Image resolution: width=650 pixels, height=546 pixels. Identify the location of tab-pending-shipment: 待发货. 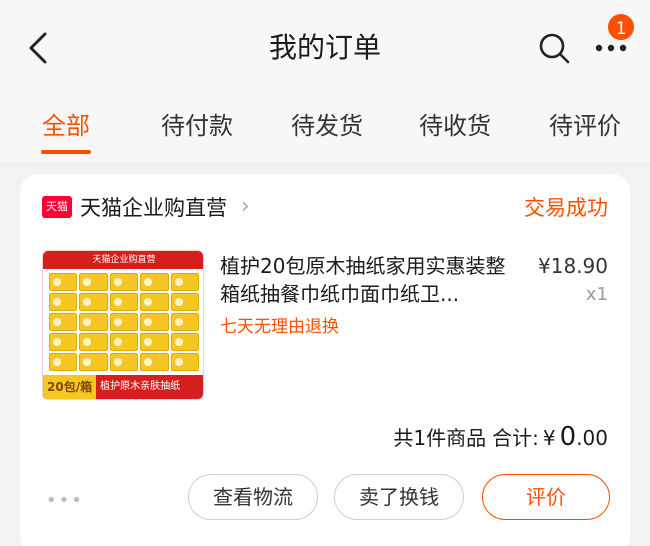
(327, 126).